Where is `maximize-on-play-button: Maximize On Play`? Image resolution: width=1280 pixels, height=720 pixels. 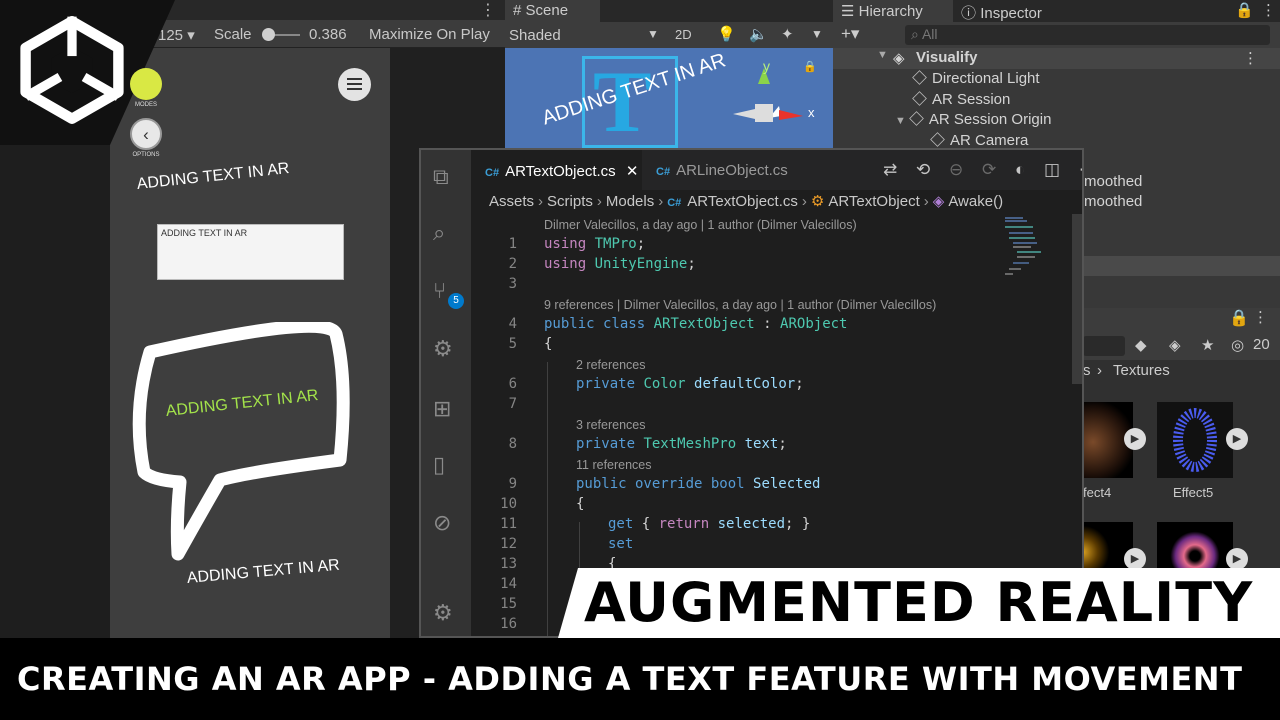
maximize-on-play-button: Maximize On Play is located at coordinates (429, 34).